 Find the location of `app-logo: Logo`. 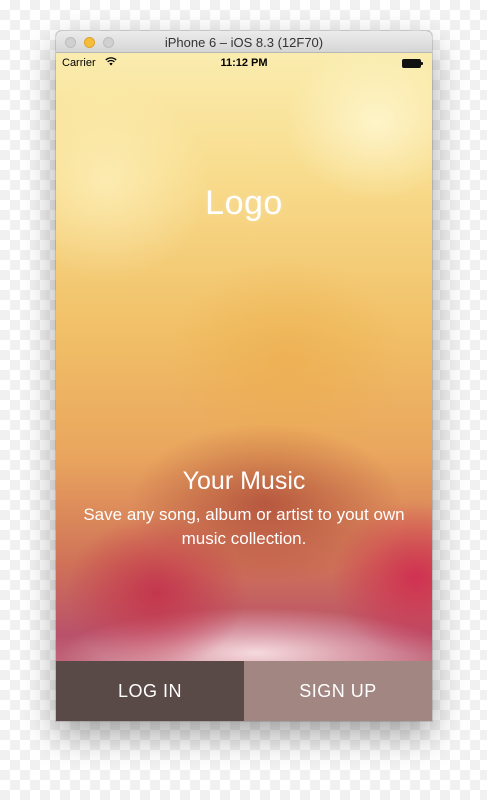

app-logo: Logo is located at coordinates (244, 203).